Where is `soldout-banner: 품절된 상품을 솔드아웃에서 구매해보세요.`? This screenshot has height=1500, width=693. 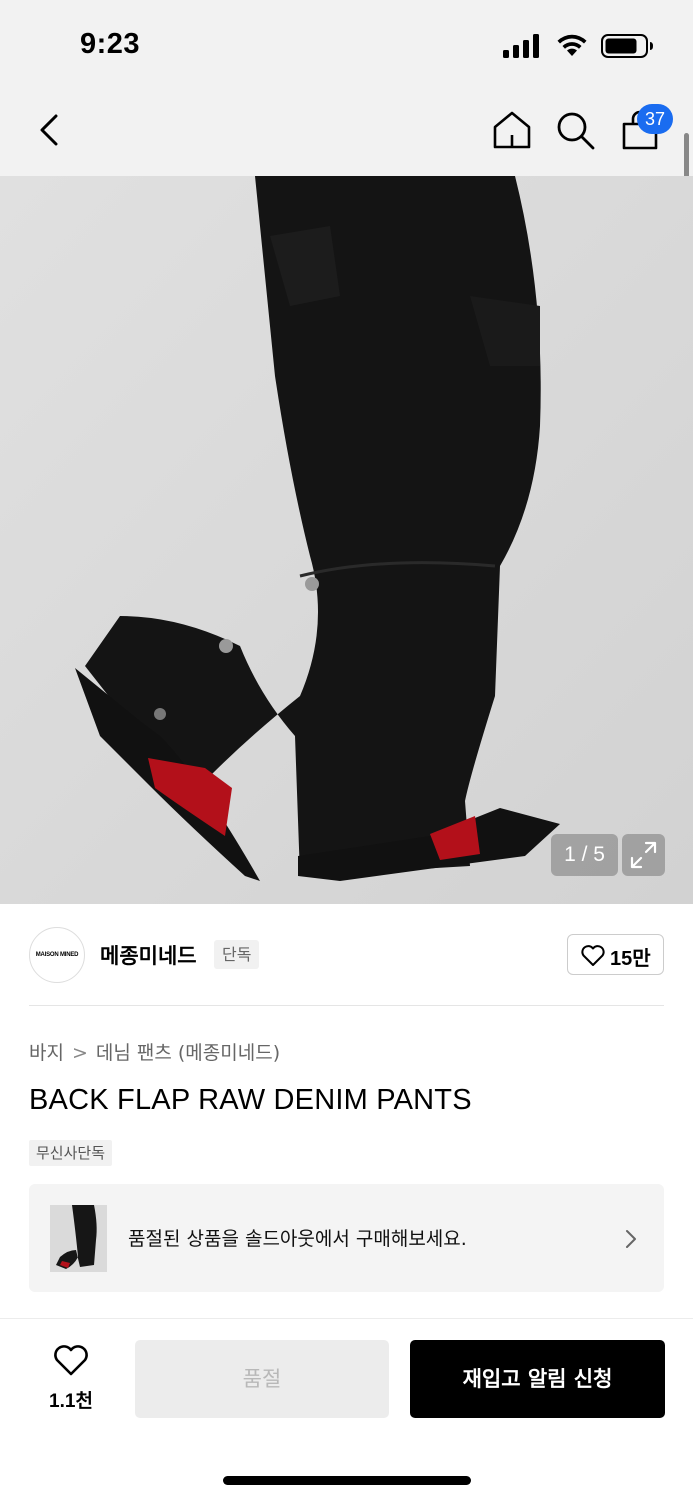
soldout-banner: 품절된 상품을 솔드아웃에서 구매해보세요. is located at coordinates (346, 1238).